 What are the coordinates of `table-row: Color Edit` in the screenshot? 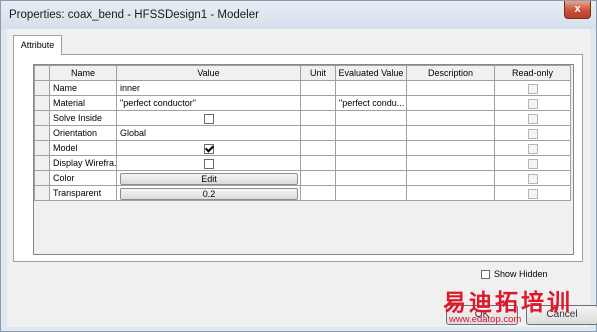 It's located at (302, 178).